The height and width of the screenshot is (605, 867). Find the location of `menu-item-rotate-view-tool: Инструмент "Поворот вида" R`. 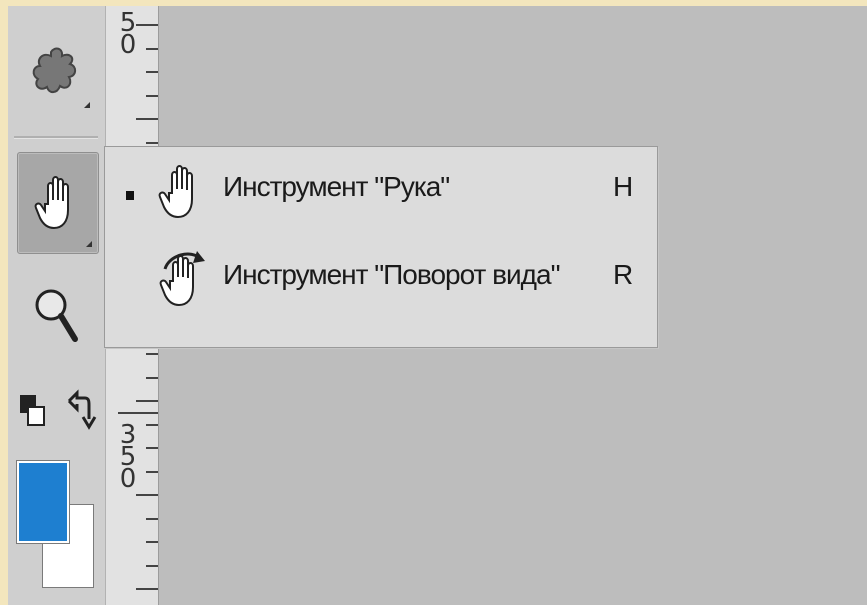

menu-item-rotate-view-tool: Инструмент "Поворот вида" R is located at coordinates (381, 279).